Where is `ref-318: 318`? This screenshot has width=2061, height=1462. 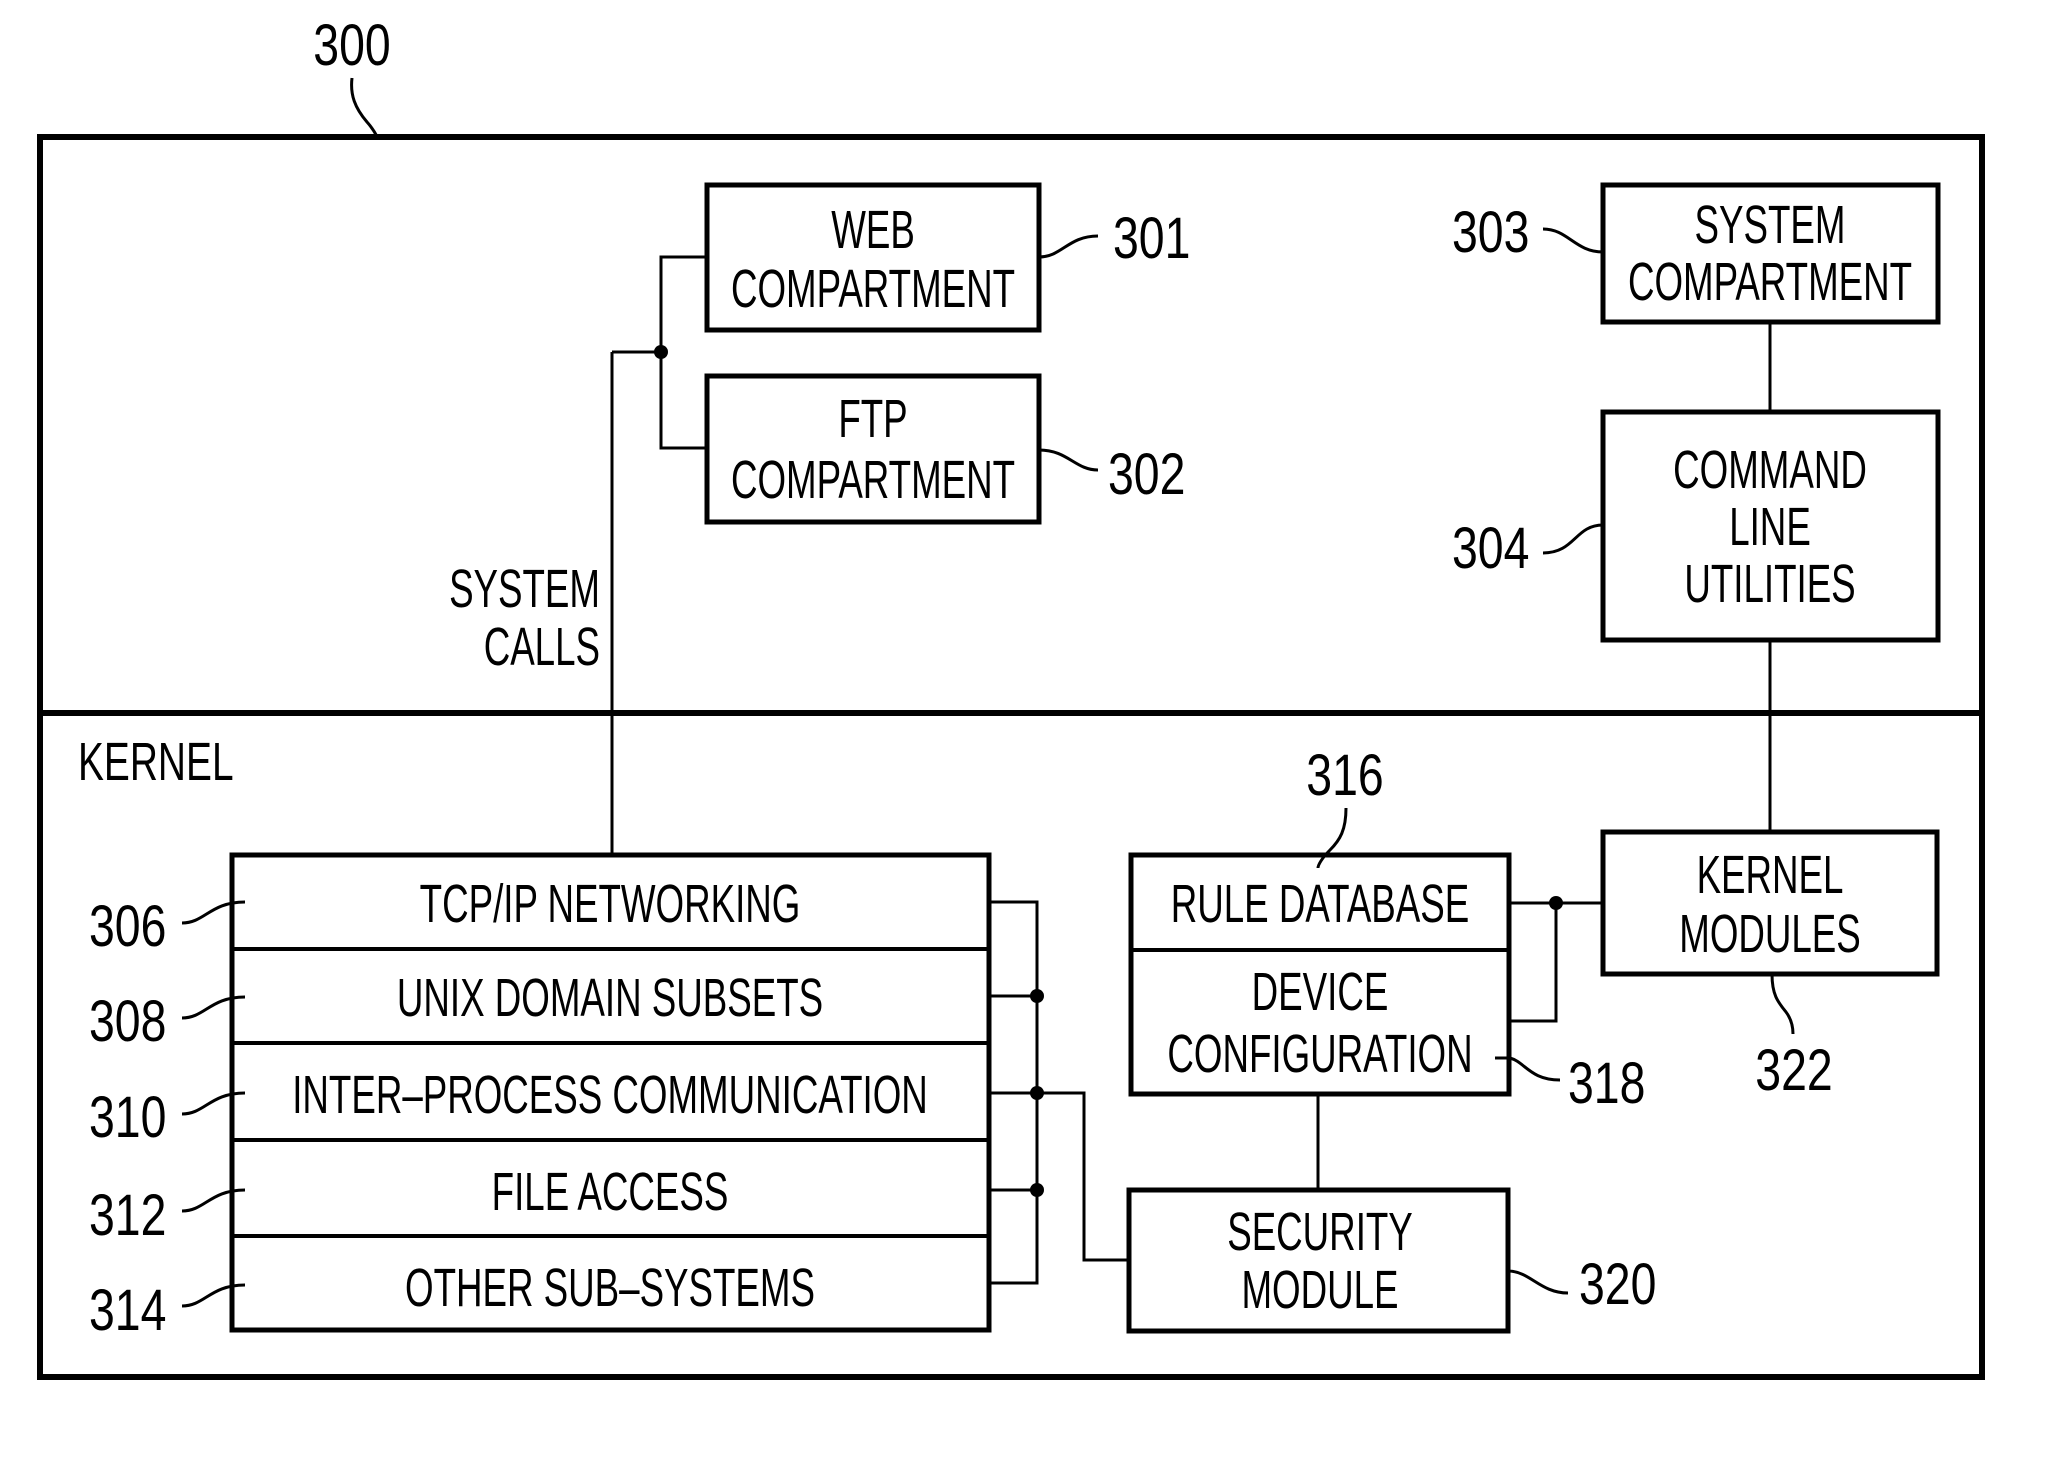
ref-318: 318 is located at coordinates (1606, 1083).